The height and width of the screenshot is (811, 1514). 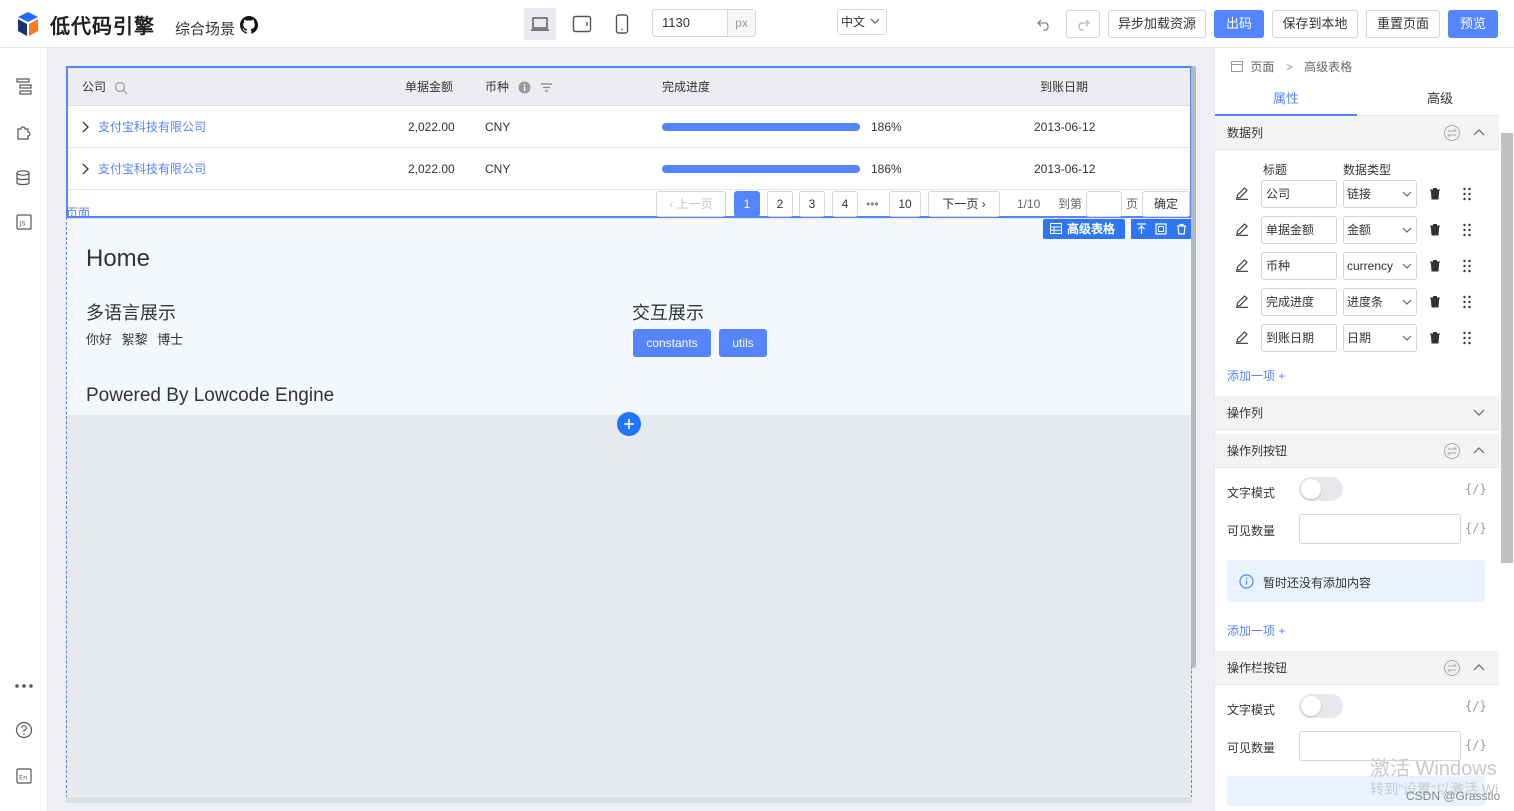 What do you see at coordinates (1141, 229) in the screenshot?
I see `select-parent-button` at bounding box center [1141, 229].